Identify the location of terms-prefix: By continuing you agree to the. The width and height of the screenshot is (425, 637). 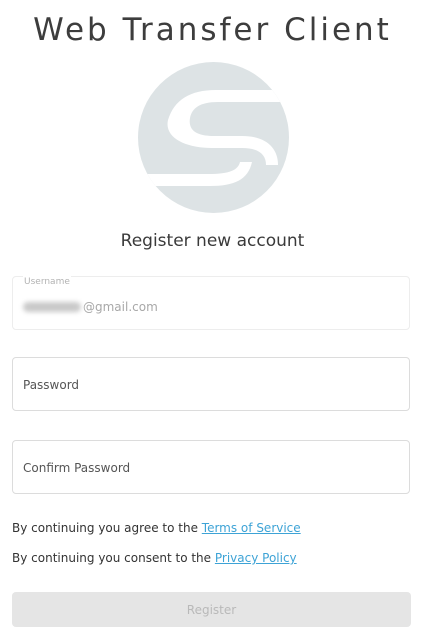
(105, 528).